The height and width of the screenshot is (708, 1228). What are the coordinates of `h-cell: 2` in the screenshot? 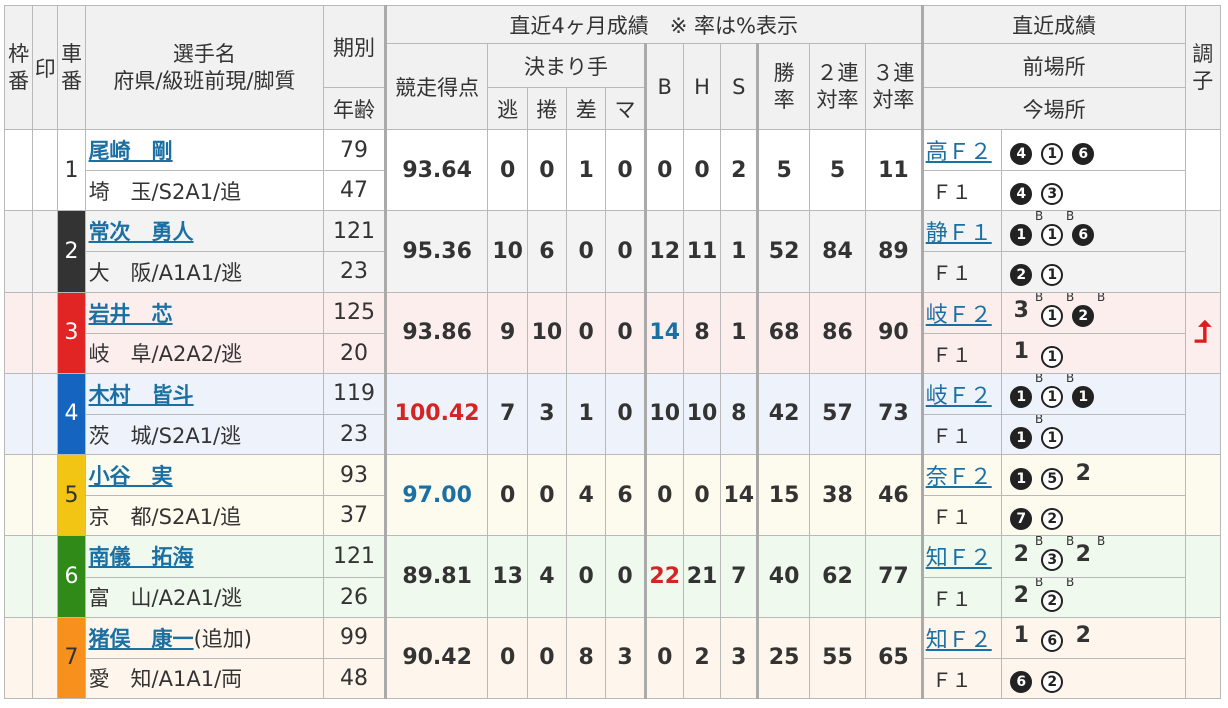 It's located at (702, 658).